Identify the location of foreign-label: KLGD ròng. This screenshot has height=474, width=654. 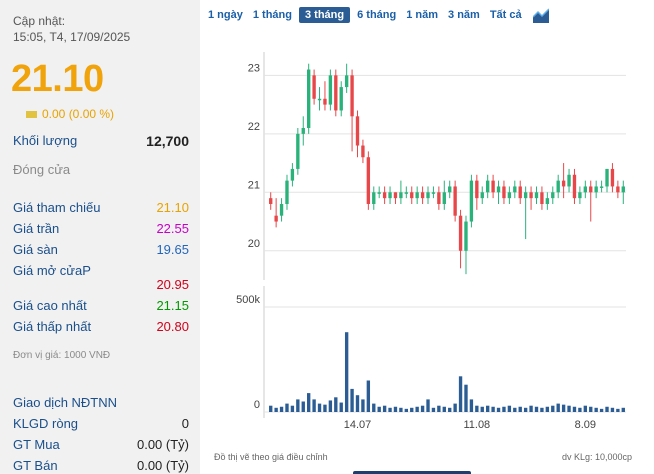
(46, 423).